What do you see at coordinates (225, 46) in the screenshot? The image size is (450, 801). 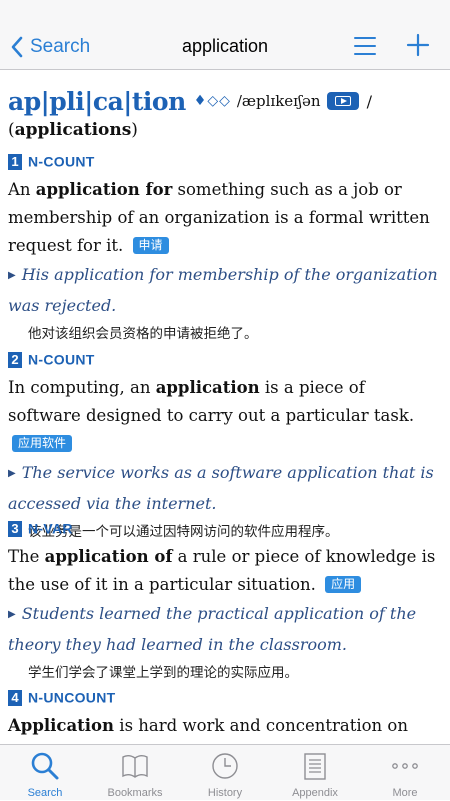 I see `page-title: application` at bounding box center [225, 46].